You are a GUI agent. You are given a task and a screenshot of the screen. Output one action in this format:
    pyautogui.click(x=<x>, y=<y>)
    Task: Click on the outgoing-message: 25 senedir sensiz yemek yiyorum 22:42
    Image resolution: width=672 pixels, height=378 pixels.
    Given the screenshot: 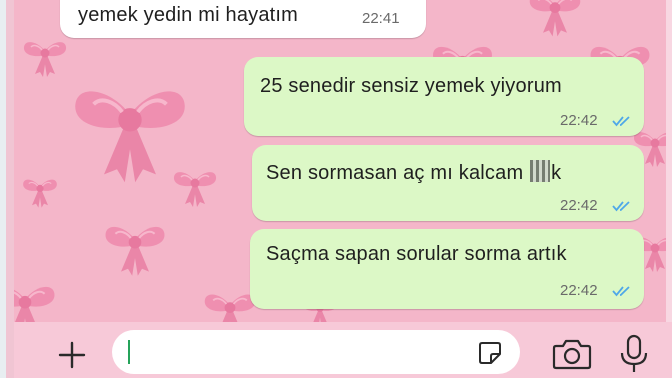 What is the action you would take?
    pyautogui.click(x=444, y=96)
    